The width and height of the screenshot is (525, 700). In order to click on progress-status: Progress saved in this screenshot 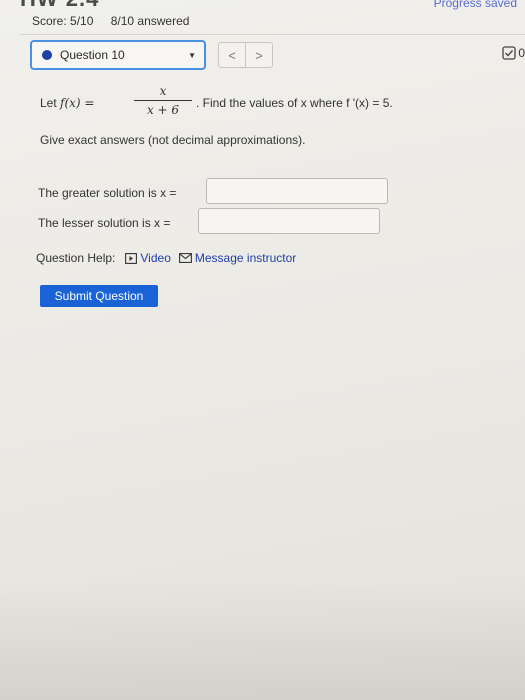, I will do `click(475, 5)`.